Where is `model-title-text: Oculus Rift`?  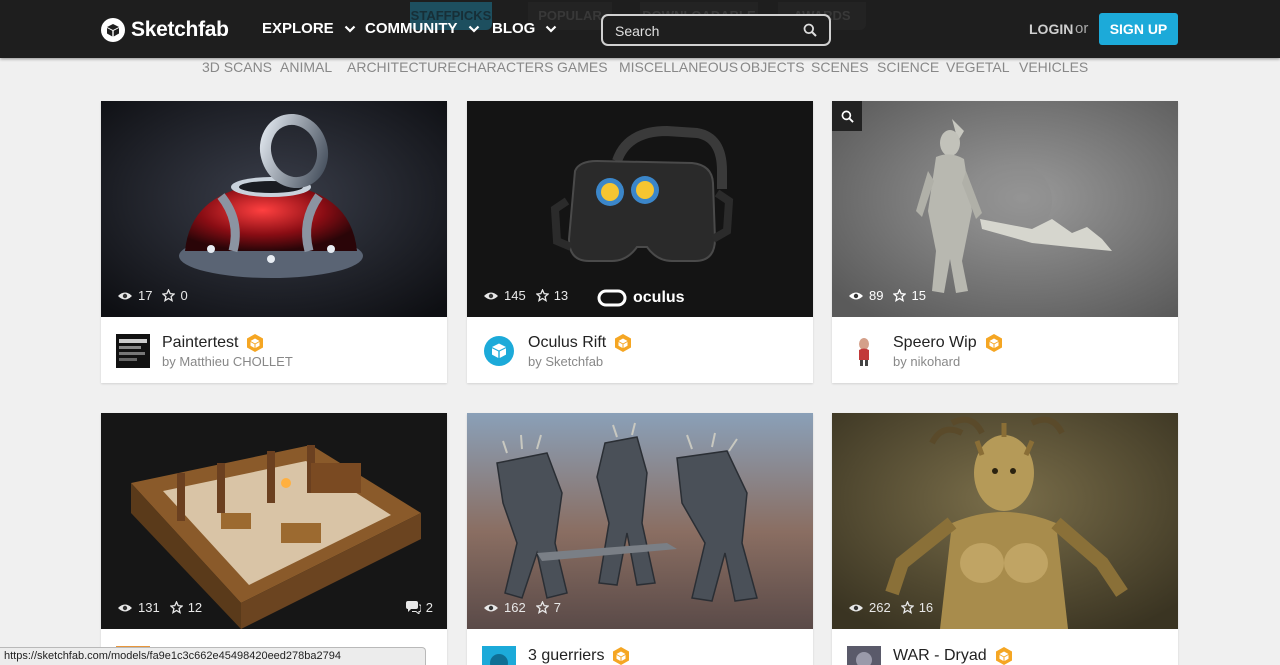 model-title-text: Oculus Rift is located at coordinates (567, 342).